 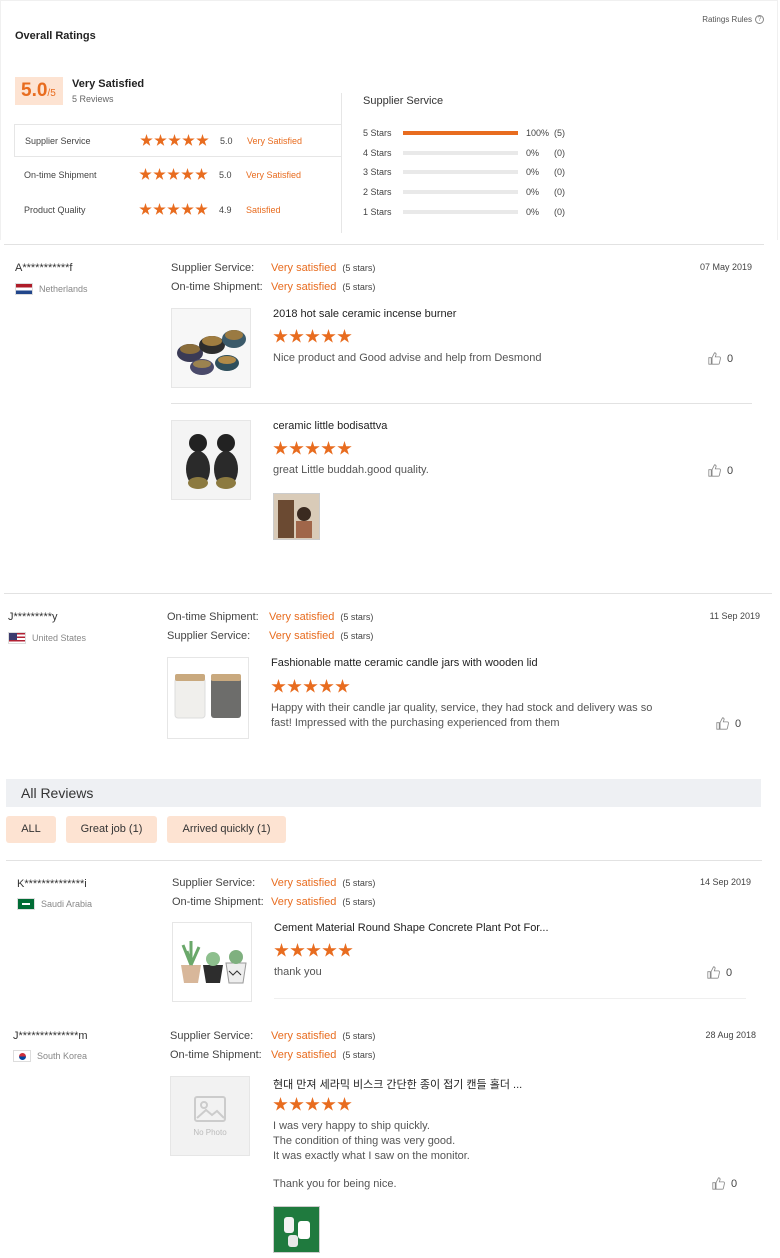 I want to click on distribution-row: 5 Stars 100% (5), so click(x=473, y=133).